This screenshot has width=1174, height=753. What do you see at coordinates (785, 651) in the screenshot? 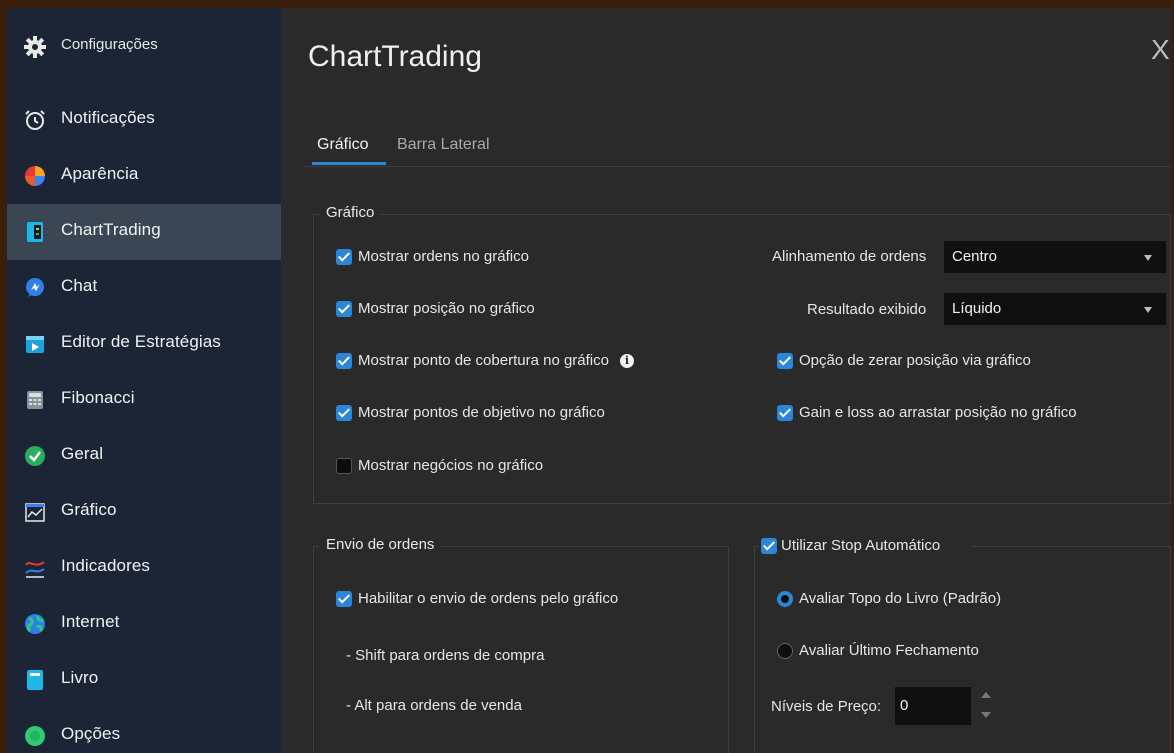
I see `radio-ultimo-fechamento` at bounding box center [785, 651].